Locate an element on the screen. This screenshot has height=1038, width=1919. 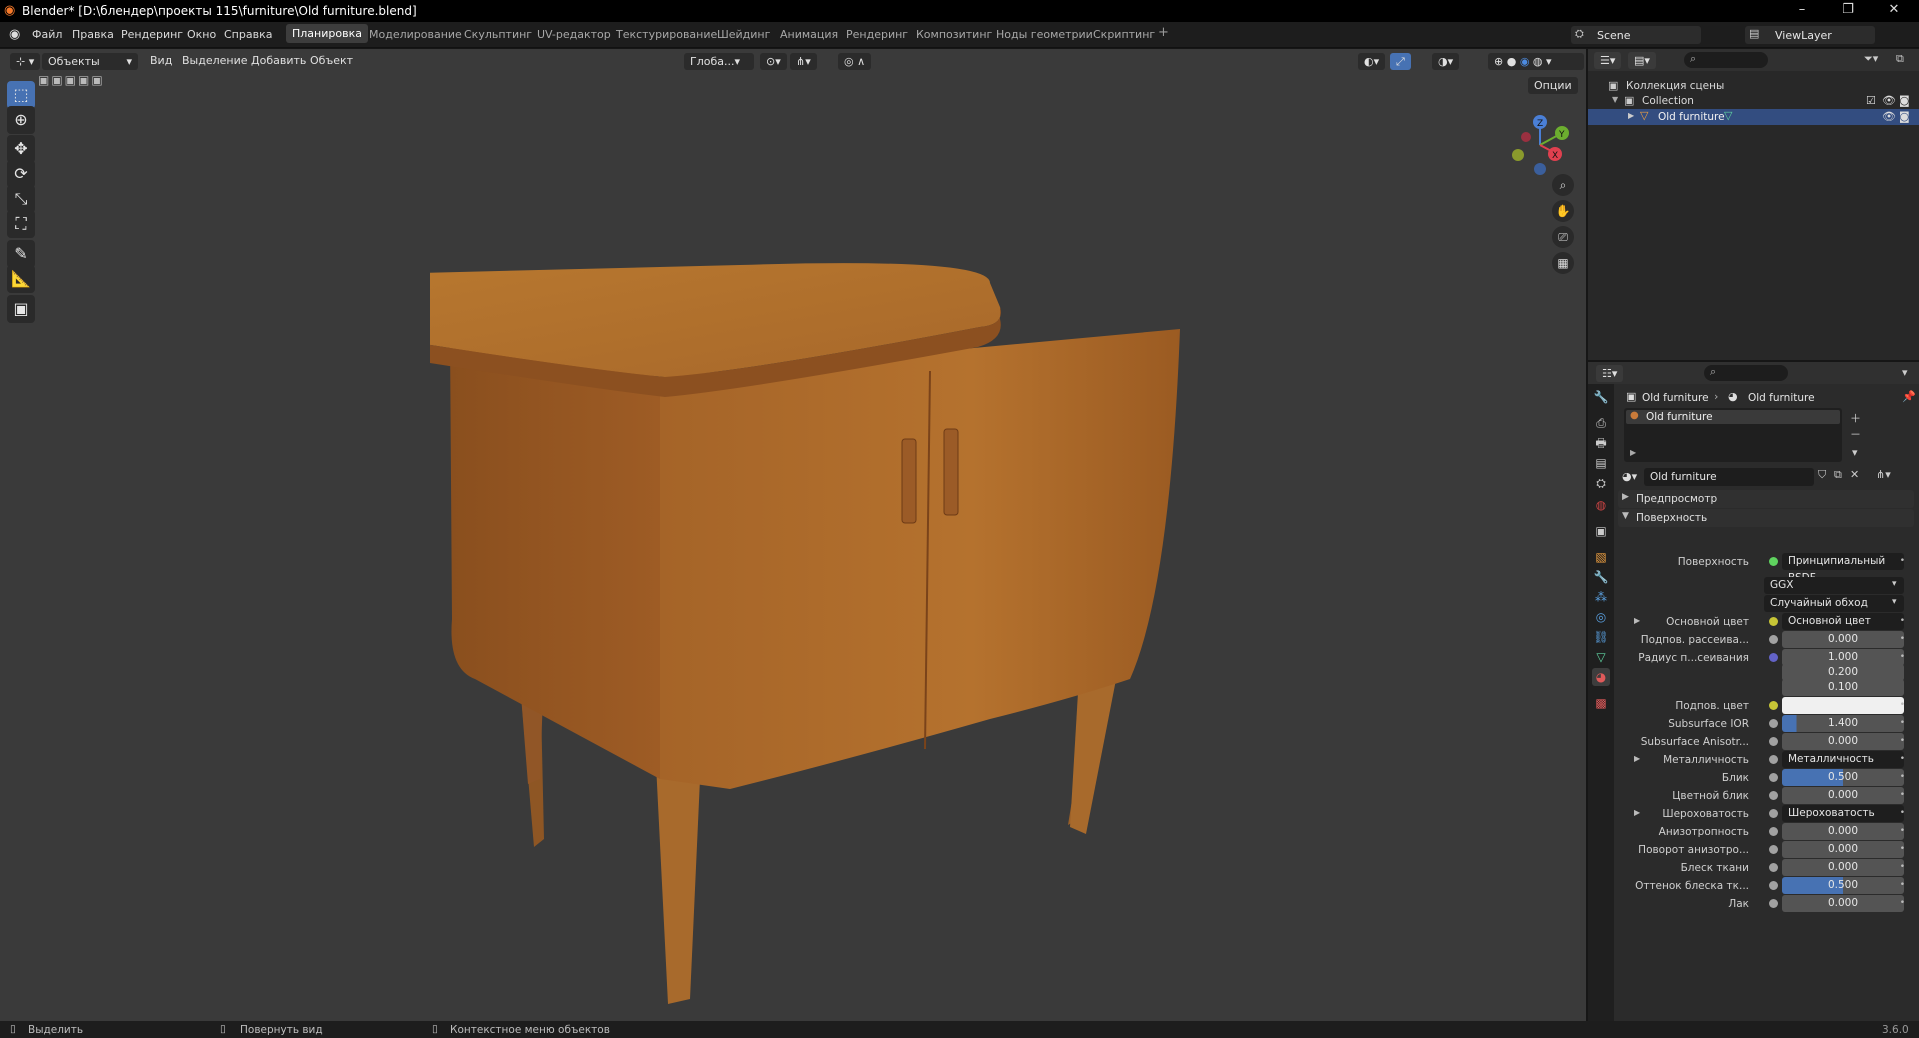
gizmo-neg-y-axis is located at coordinates (1518, 155).